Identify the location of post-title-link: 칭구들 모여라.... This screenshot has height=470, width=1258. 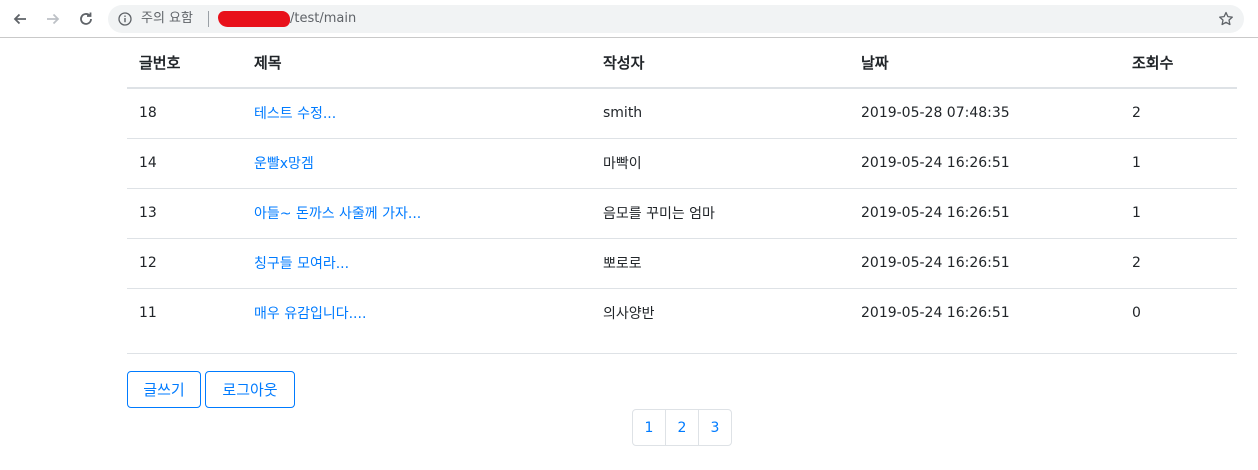
(301, 264).